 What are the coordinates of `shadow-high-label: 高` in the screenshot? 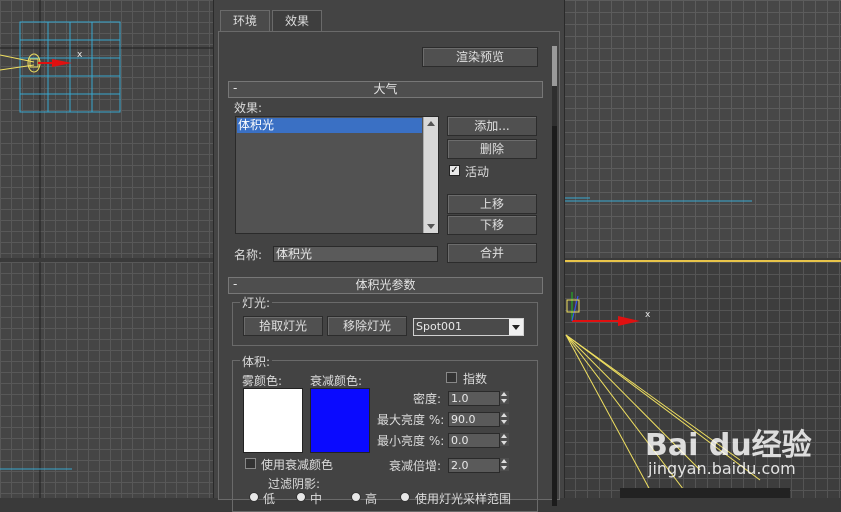 It's located at (371, 499).